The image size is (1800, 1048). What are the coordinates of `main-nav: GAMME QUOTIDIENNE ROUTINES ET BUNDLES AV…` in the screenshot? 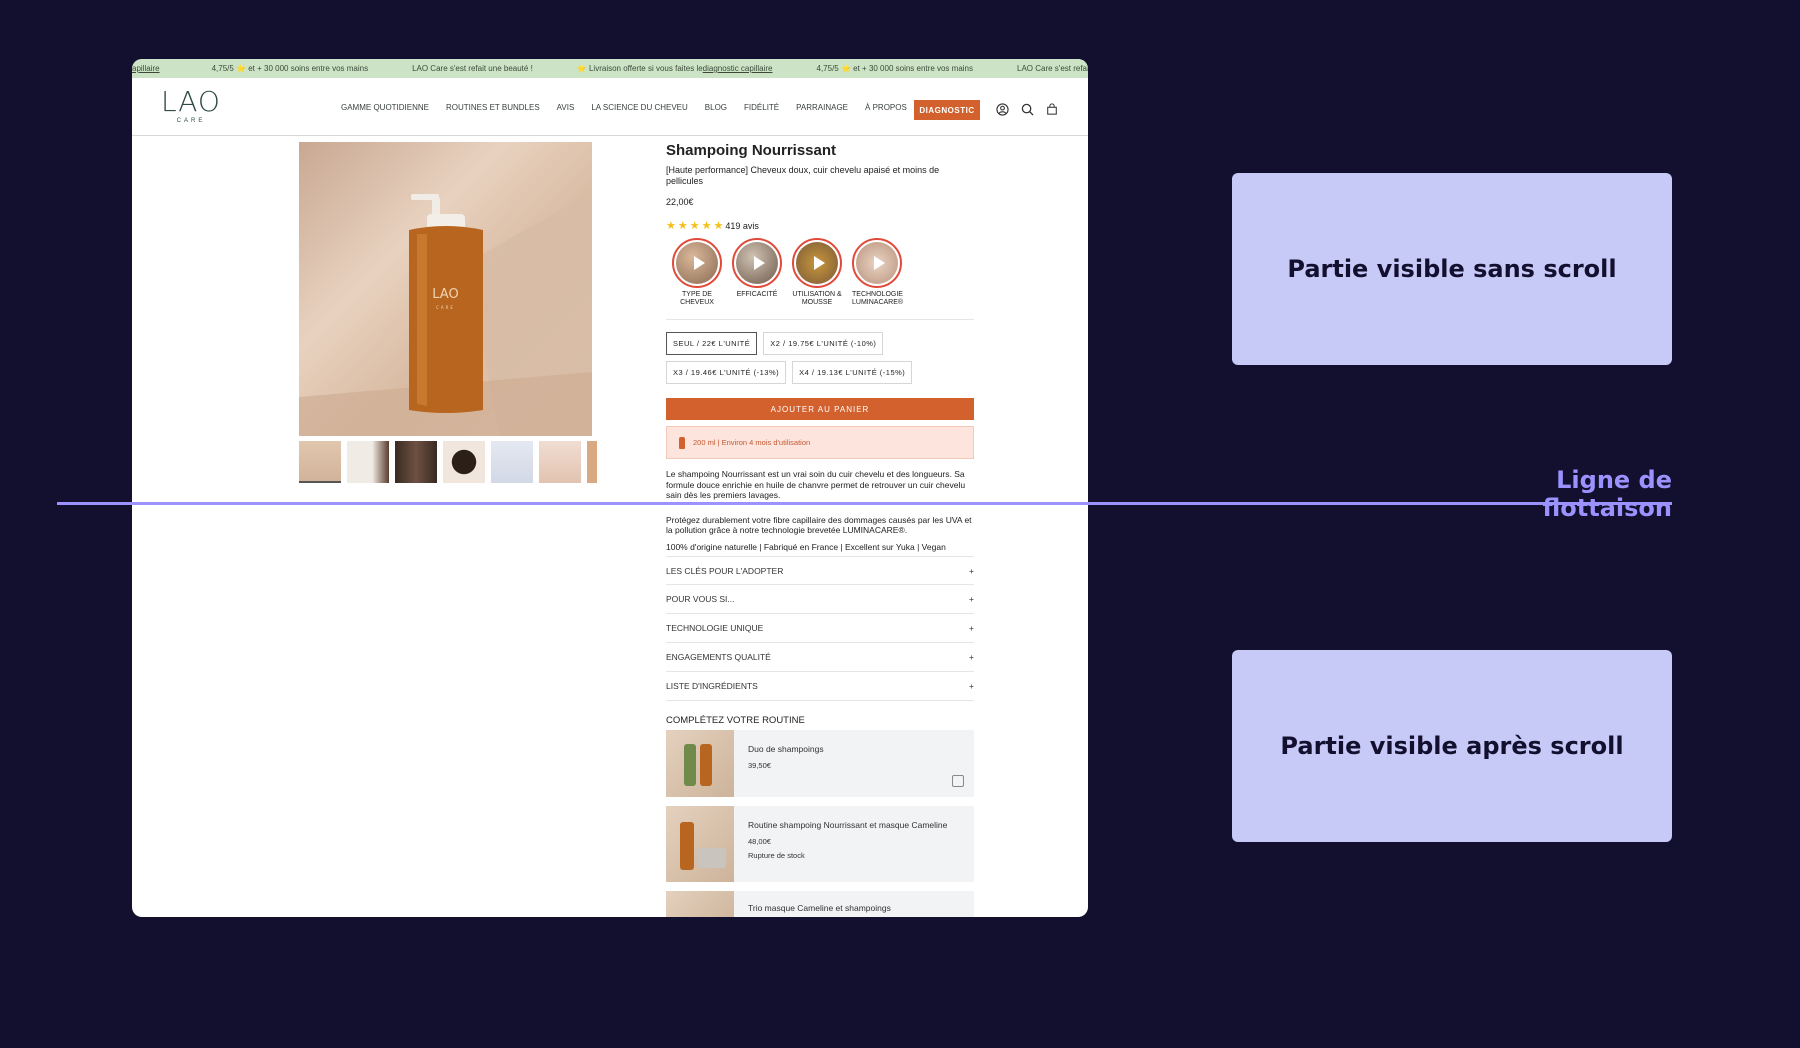 It's located at (624, 107).